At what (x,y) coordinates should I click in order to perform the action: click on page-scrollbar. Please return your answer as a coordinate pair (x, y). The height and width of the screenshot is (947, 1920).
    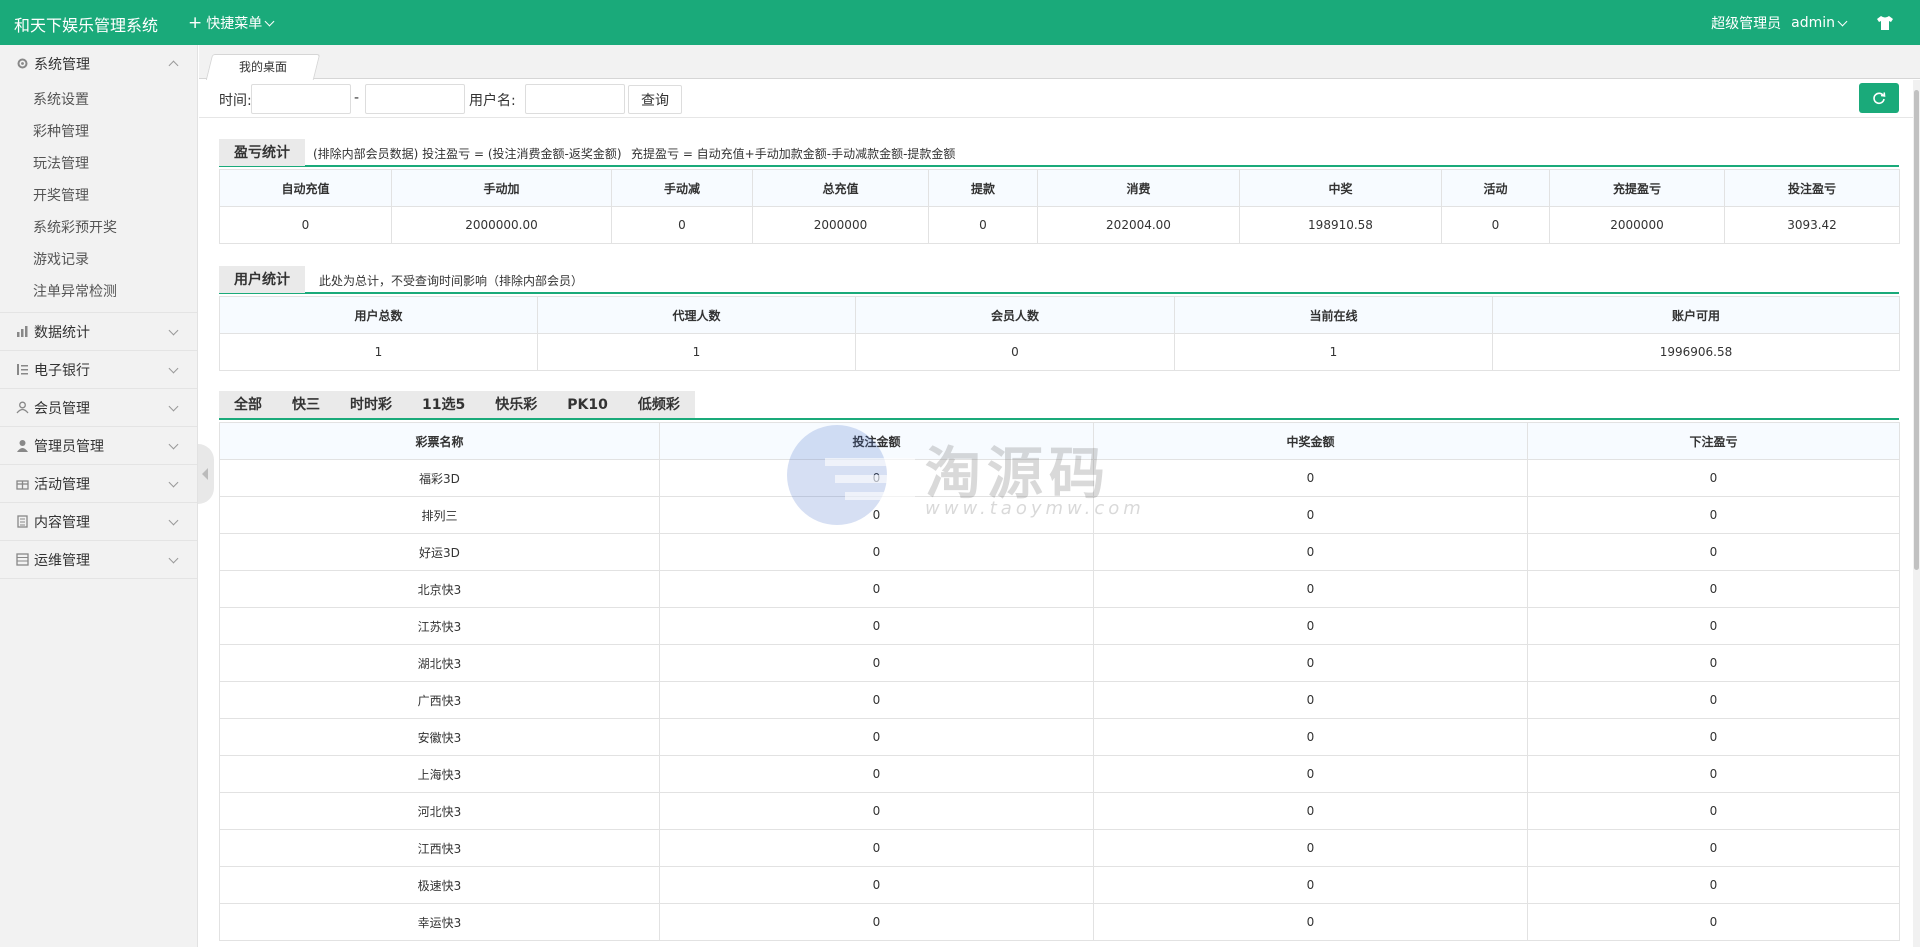
    Looking at the image, I should click on (1916, 513).